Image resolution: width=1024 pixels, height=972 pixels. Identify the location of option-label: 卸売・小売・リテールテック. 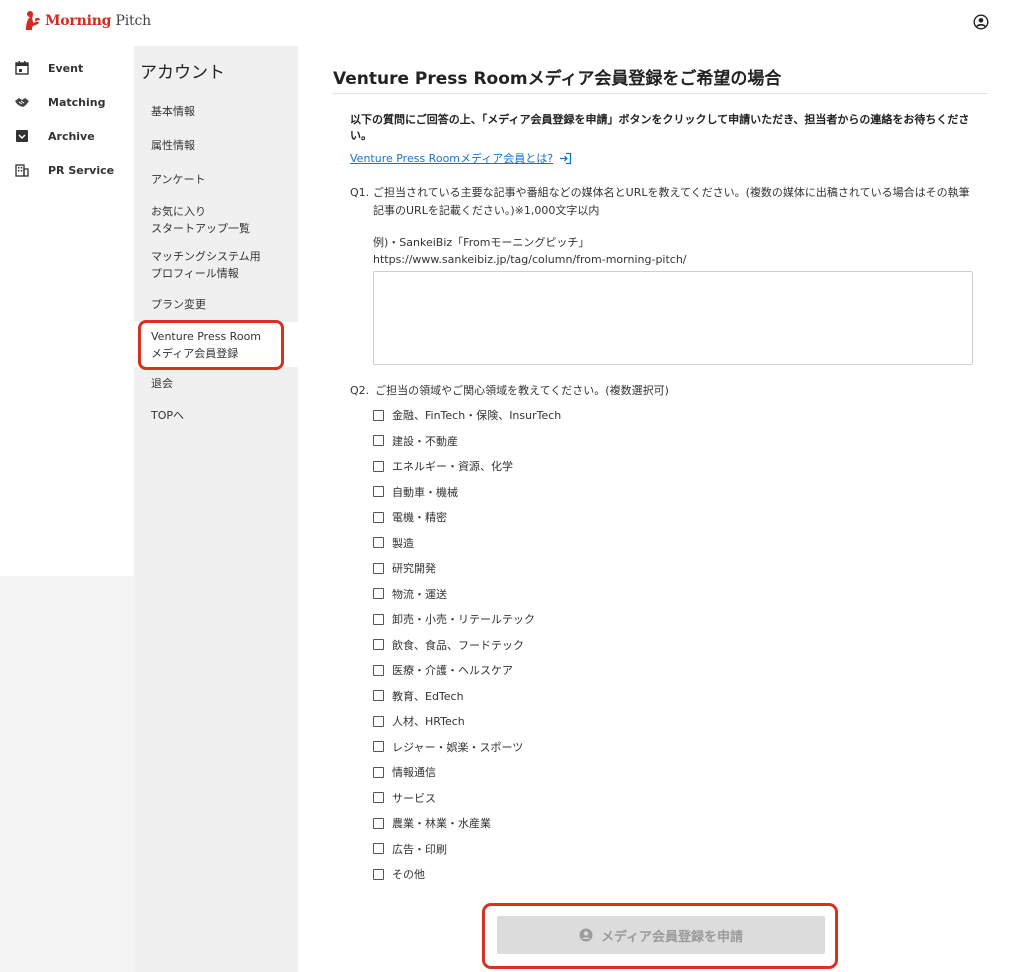
(463, 619).